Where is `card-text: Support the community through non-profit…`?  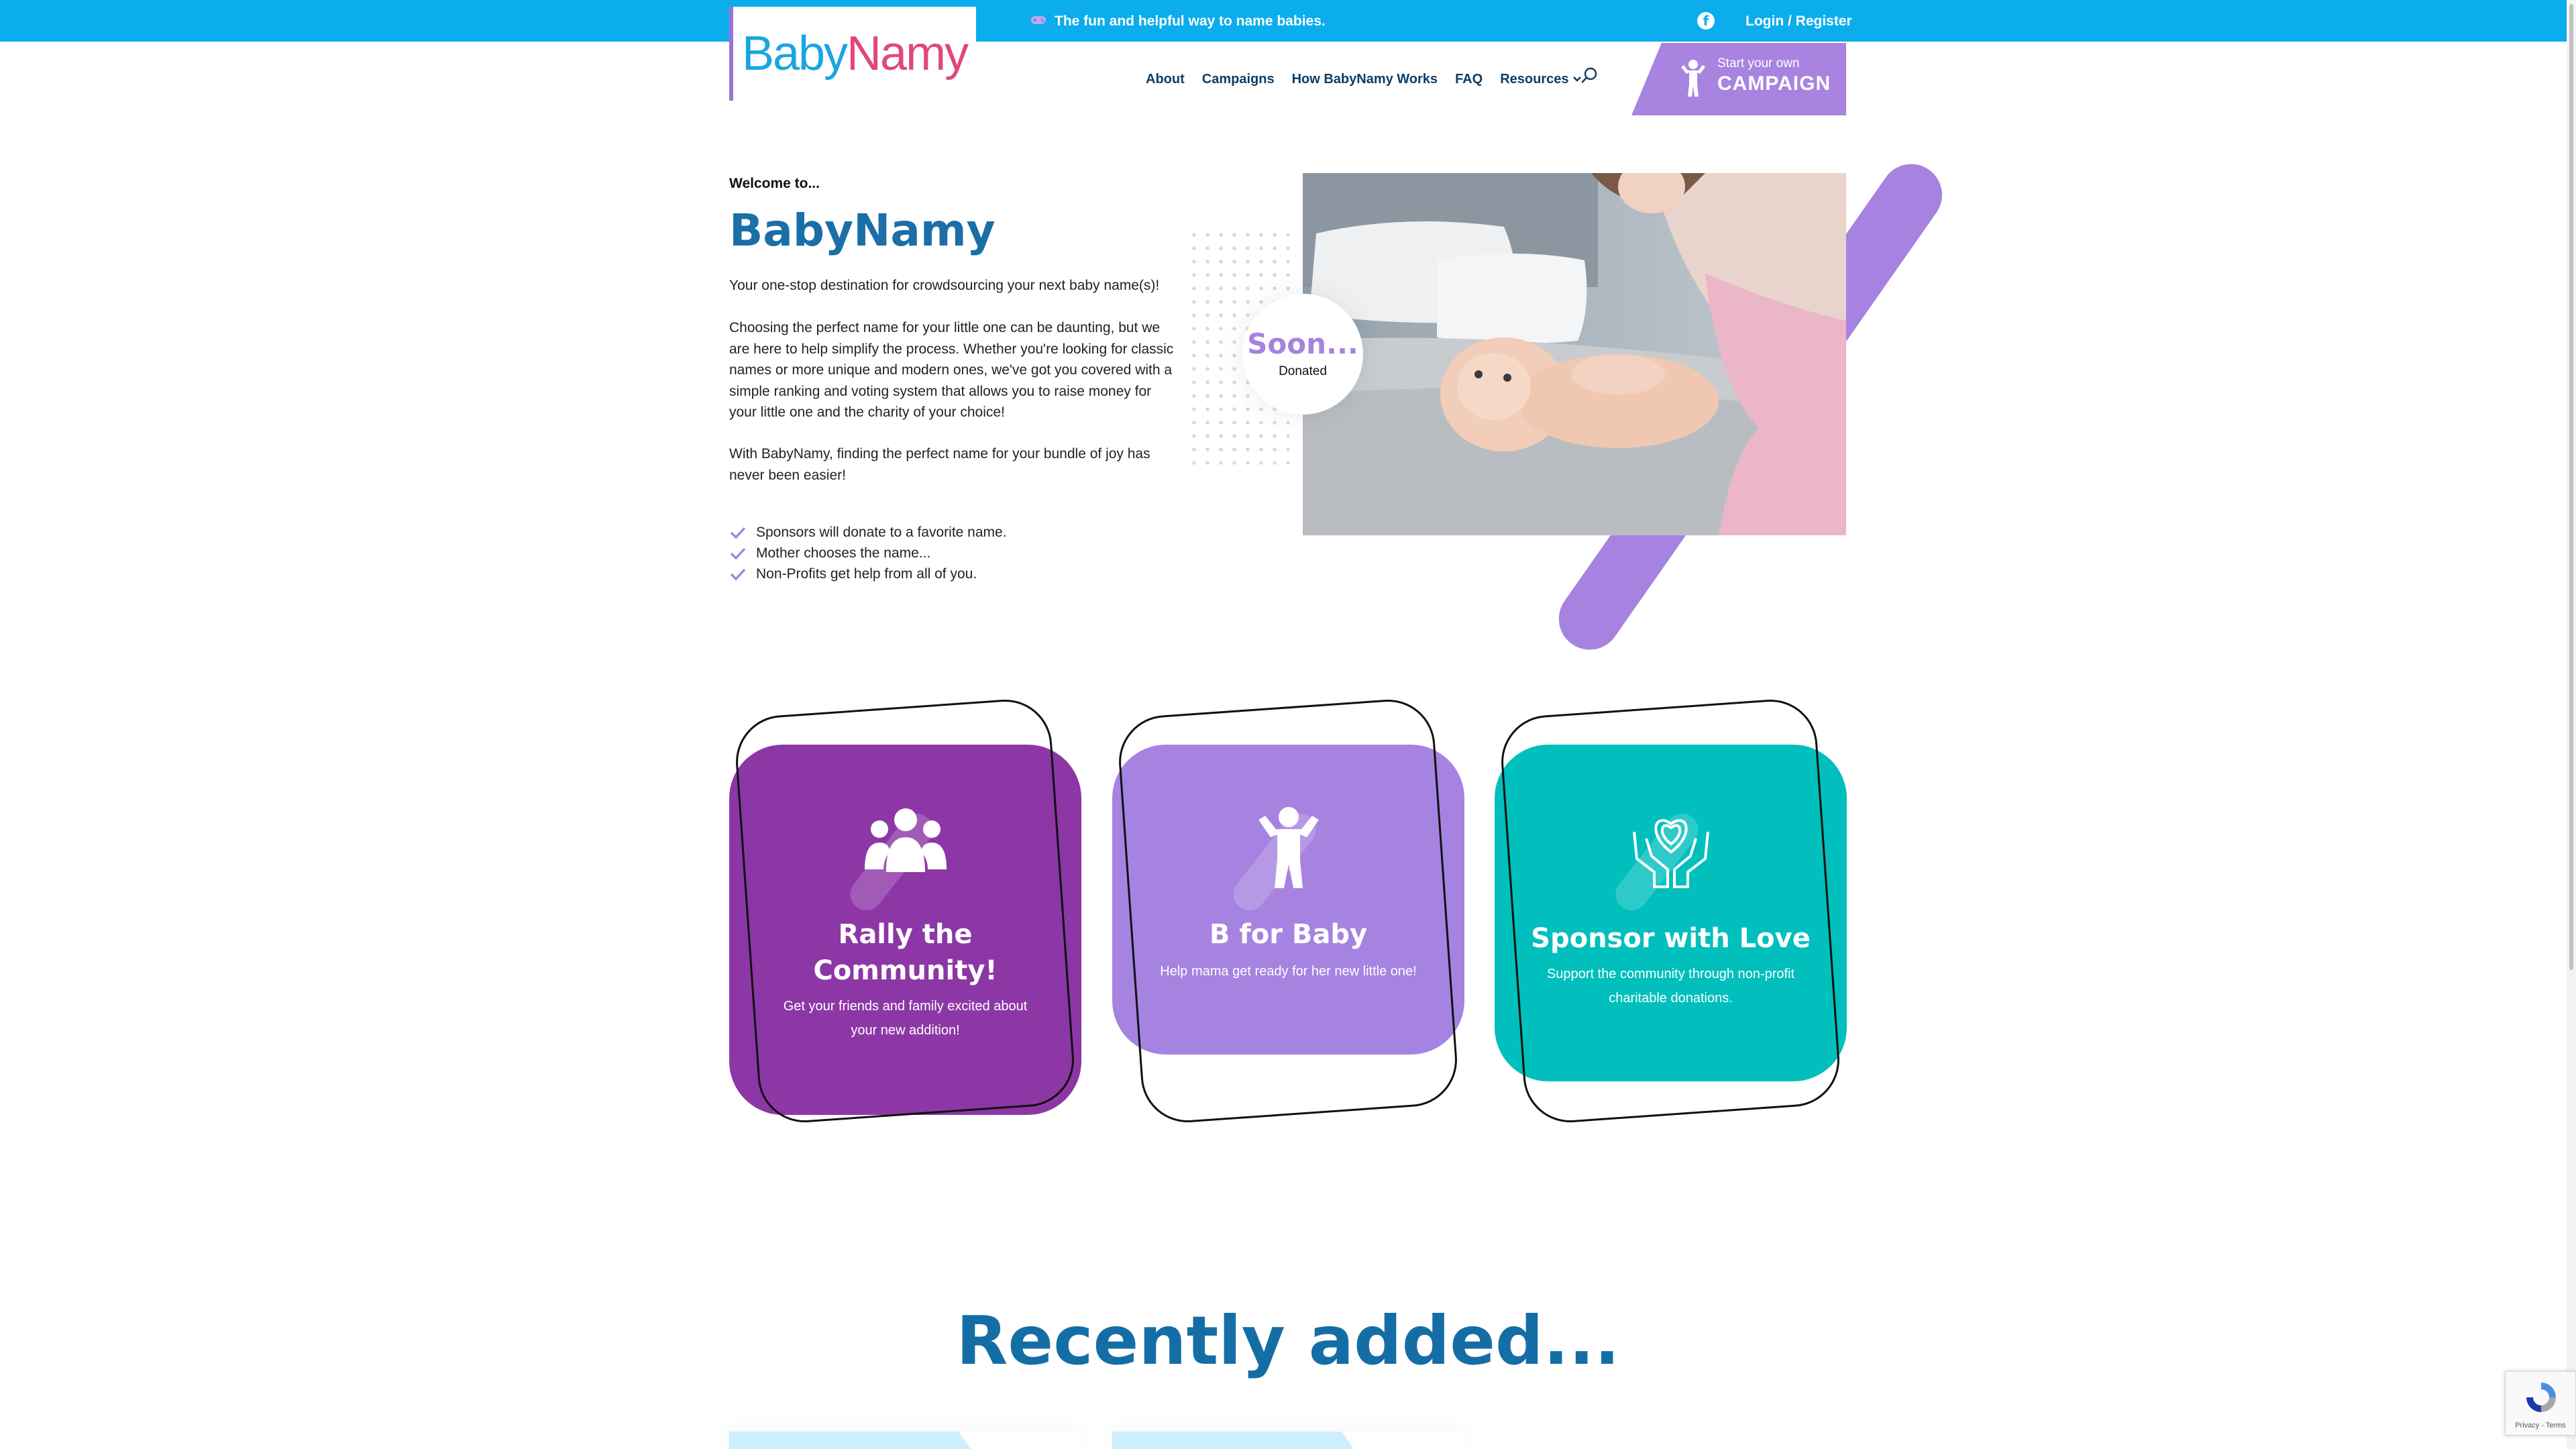
card-text: Support the community through non-profit… is located at coordinates (1670, 986).